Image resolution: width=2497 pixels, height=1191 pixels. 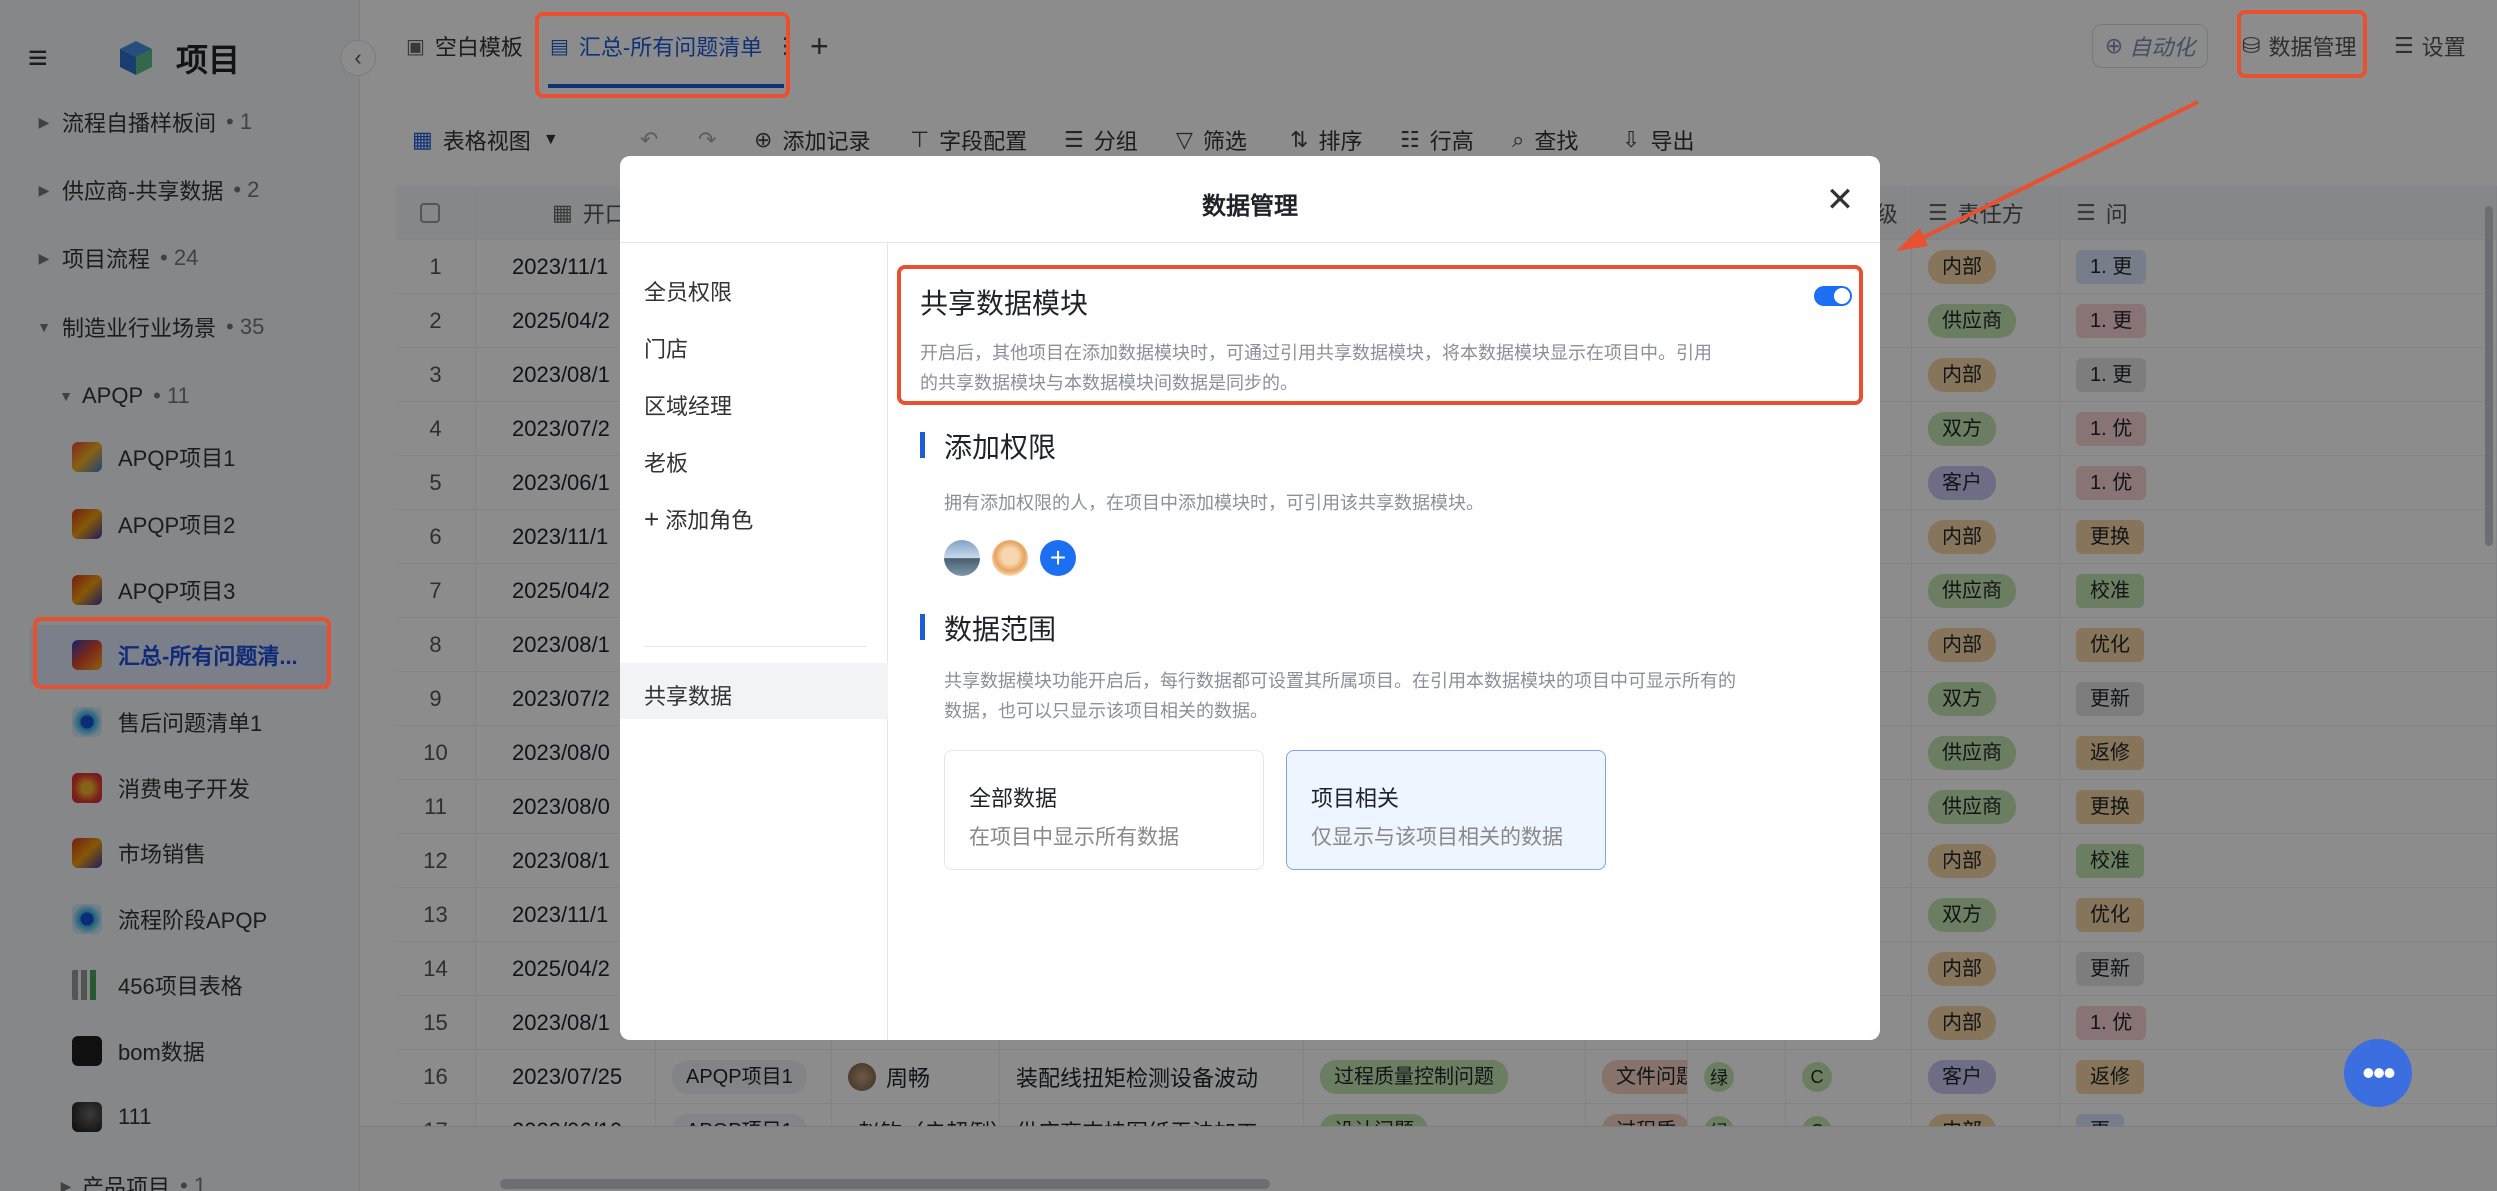 I want to click on annotation-arrow, so click(x=2047, y=175).